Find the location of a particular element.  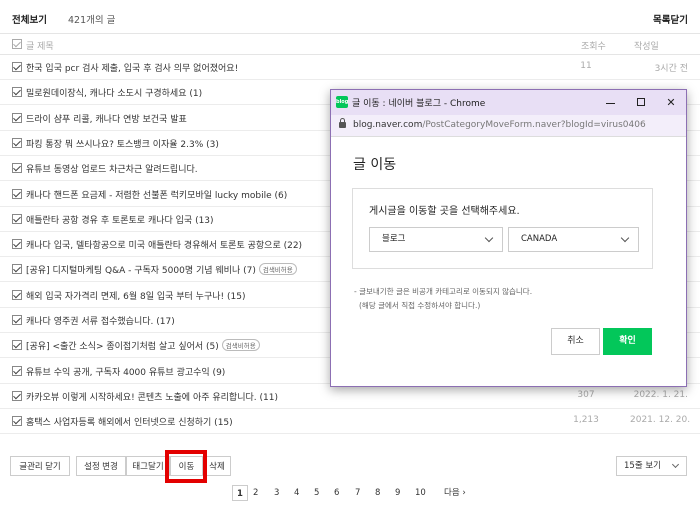

page-link: 2 is located at coordinates (255, 493).